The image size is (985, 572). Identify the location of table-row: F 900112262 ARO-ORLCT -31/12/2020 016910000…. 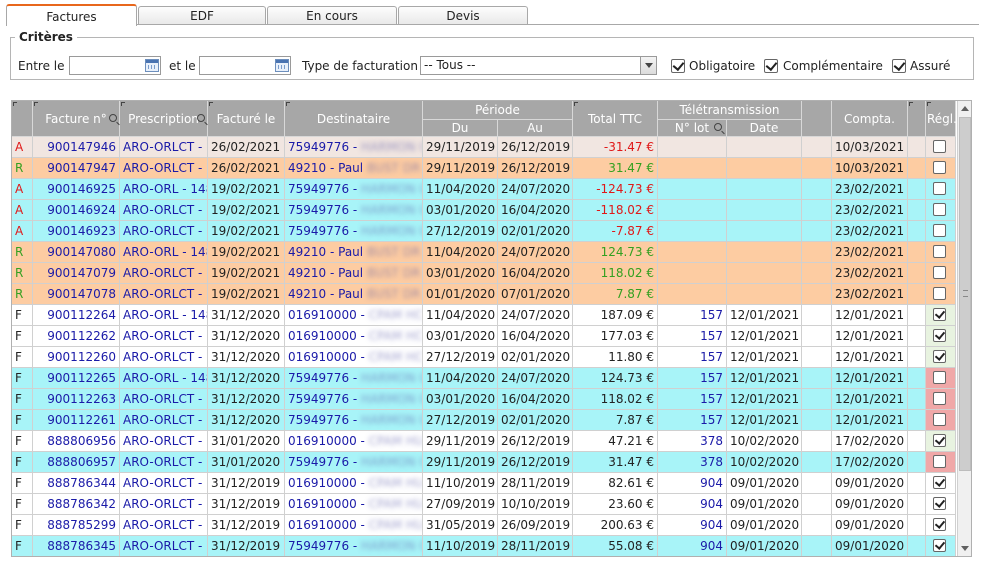
(484, 336).